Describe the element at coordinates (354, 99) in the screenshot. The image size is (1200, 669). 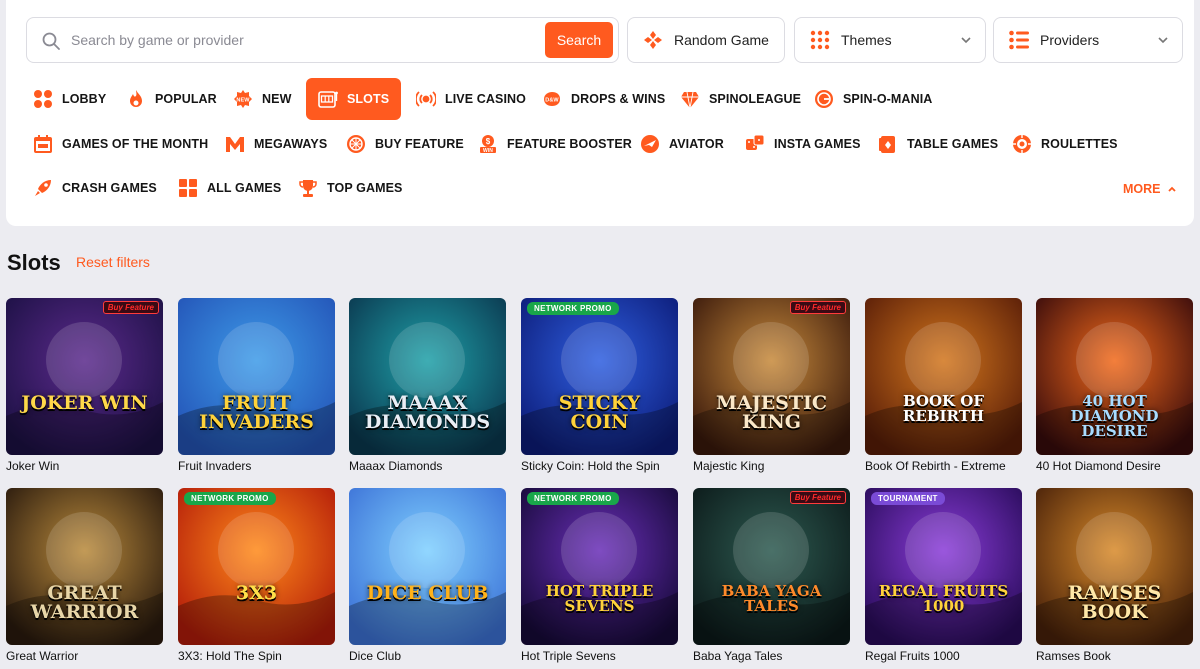
I see `category-slots: SLOTS` at that location.